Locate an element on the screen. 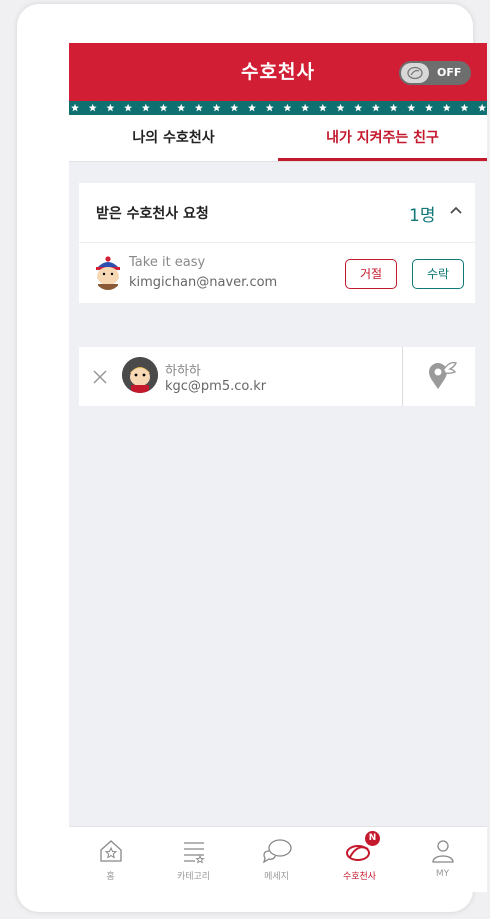 This screenshot has height=919, width=490. star-decoration-strip is located at coordinates (278, 108).